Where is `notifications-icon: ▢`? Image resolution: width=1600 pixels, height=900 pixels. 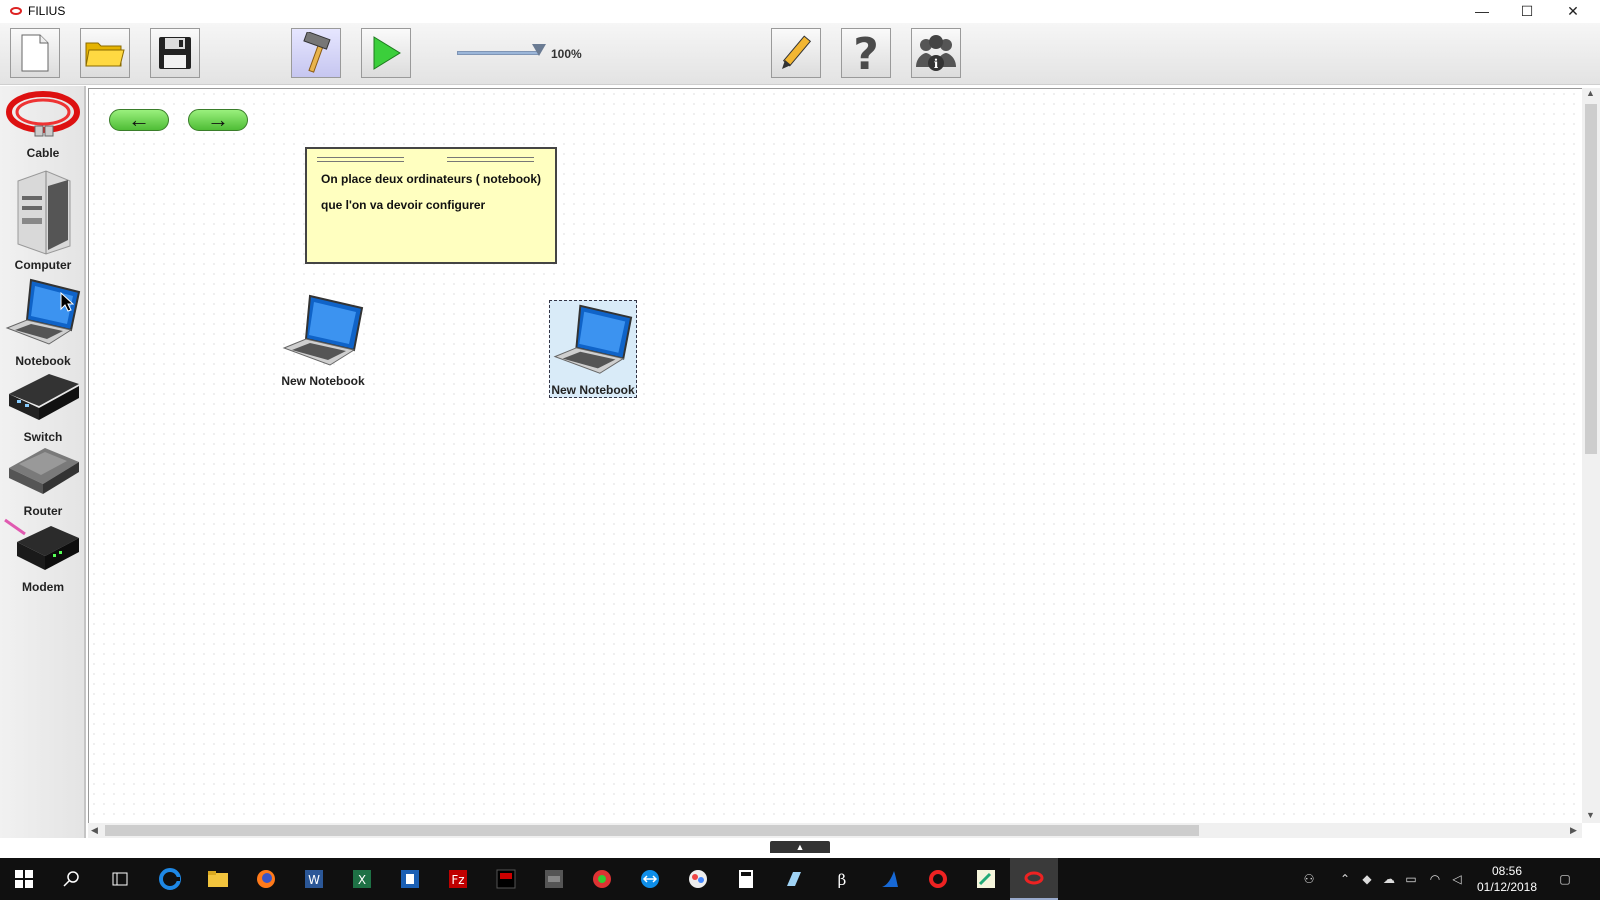
notifications-icon: ▢ is located at coordinates (1565, 879).